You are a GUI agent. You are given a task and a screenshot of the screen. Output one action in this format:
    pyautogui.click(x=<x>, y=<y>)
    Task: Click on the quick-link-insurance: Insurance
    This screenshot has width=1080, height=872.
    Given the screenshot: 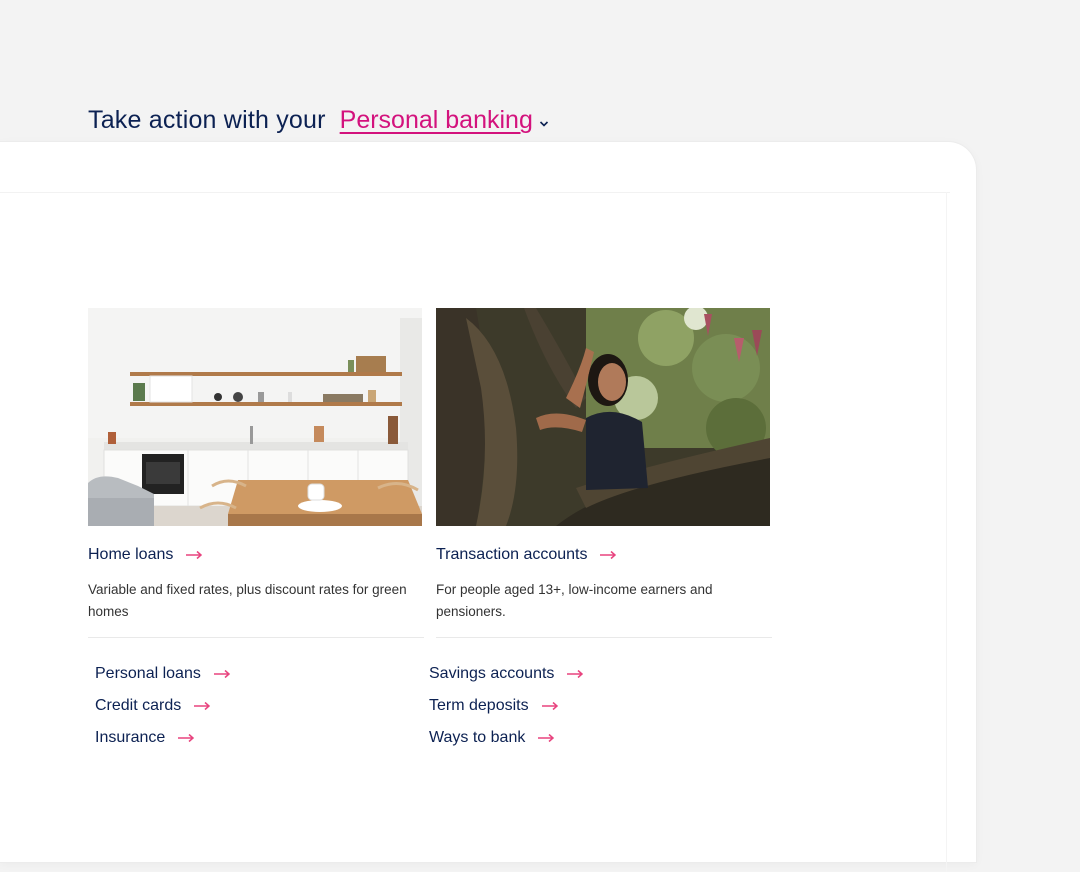 What is the action you would take?
    pyautogui.click(x=163, y=738)
    